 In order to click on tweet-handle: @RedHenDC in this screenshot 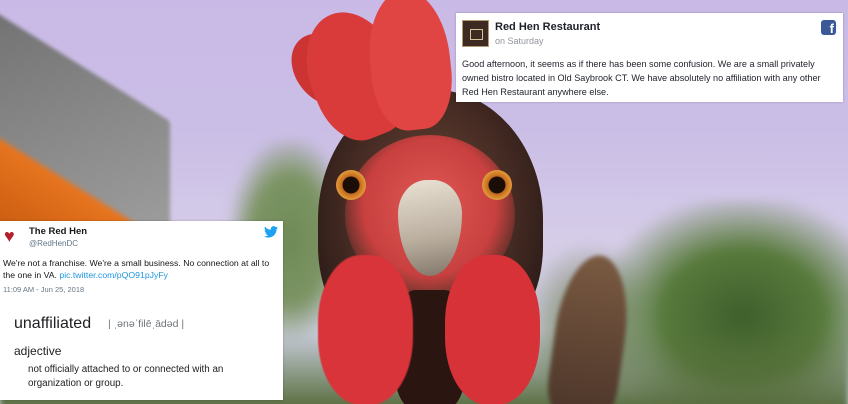, I will do `click(53, 243)`.